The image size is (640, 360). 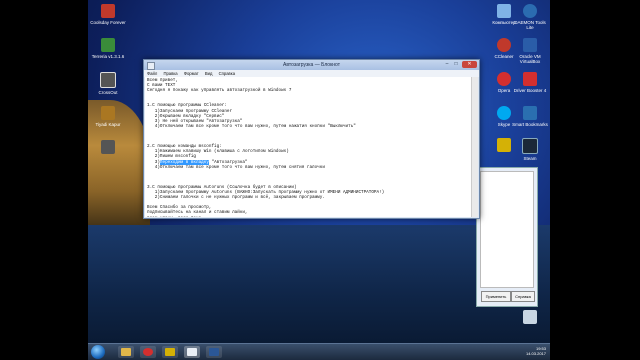 I want to click on maximize-button: □, so click(x=456, y=64).